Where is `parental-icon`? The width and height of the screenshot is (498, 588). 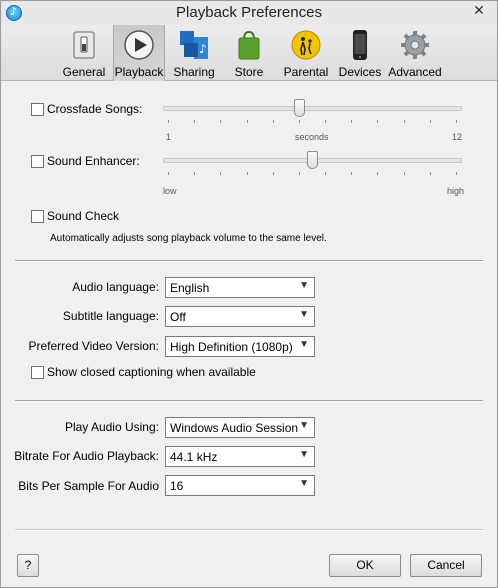
parental-icon is located at coordinates (306, 45).